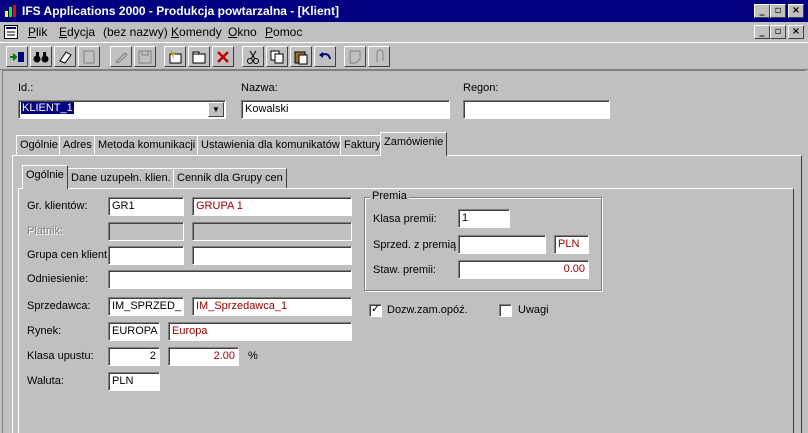 The height and width of the screenshot is (433, 808). Describe the element at coordinates (26, 88) in the screenshot. I see `id-label: Id.:` at that location.